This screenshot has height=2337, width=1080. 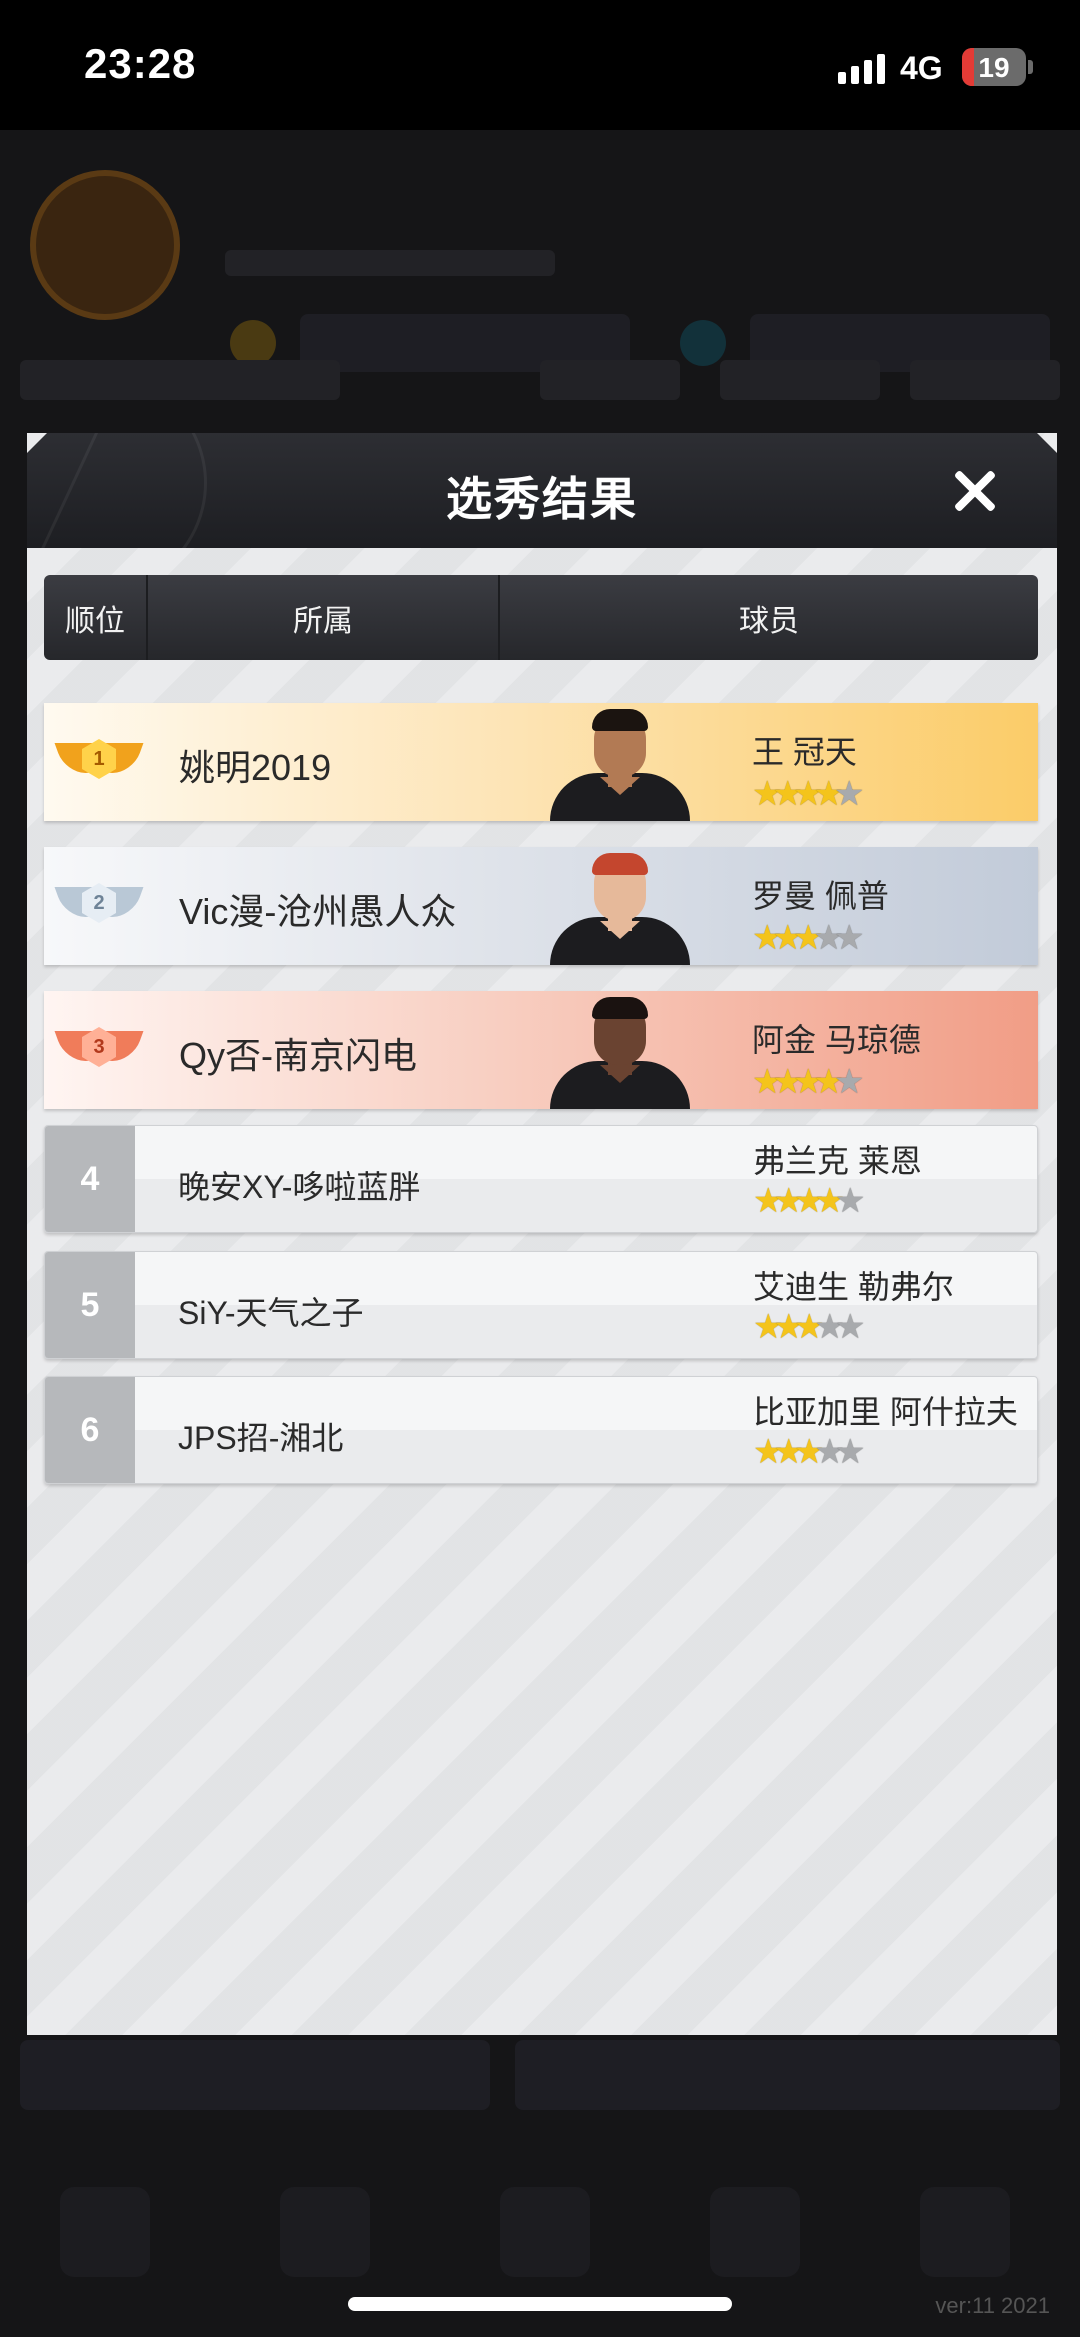 I want to click on background-menu, so click(x=180, y=380).